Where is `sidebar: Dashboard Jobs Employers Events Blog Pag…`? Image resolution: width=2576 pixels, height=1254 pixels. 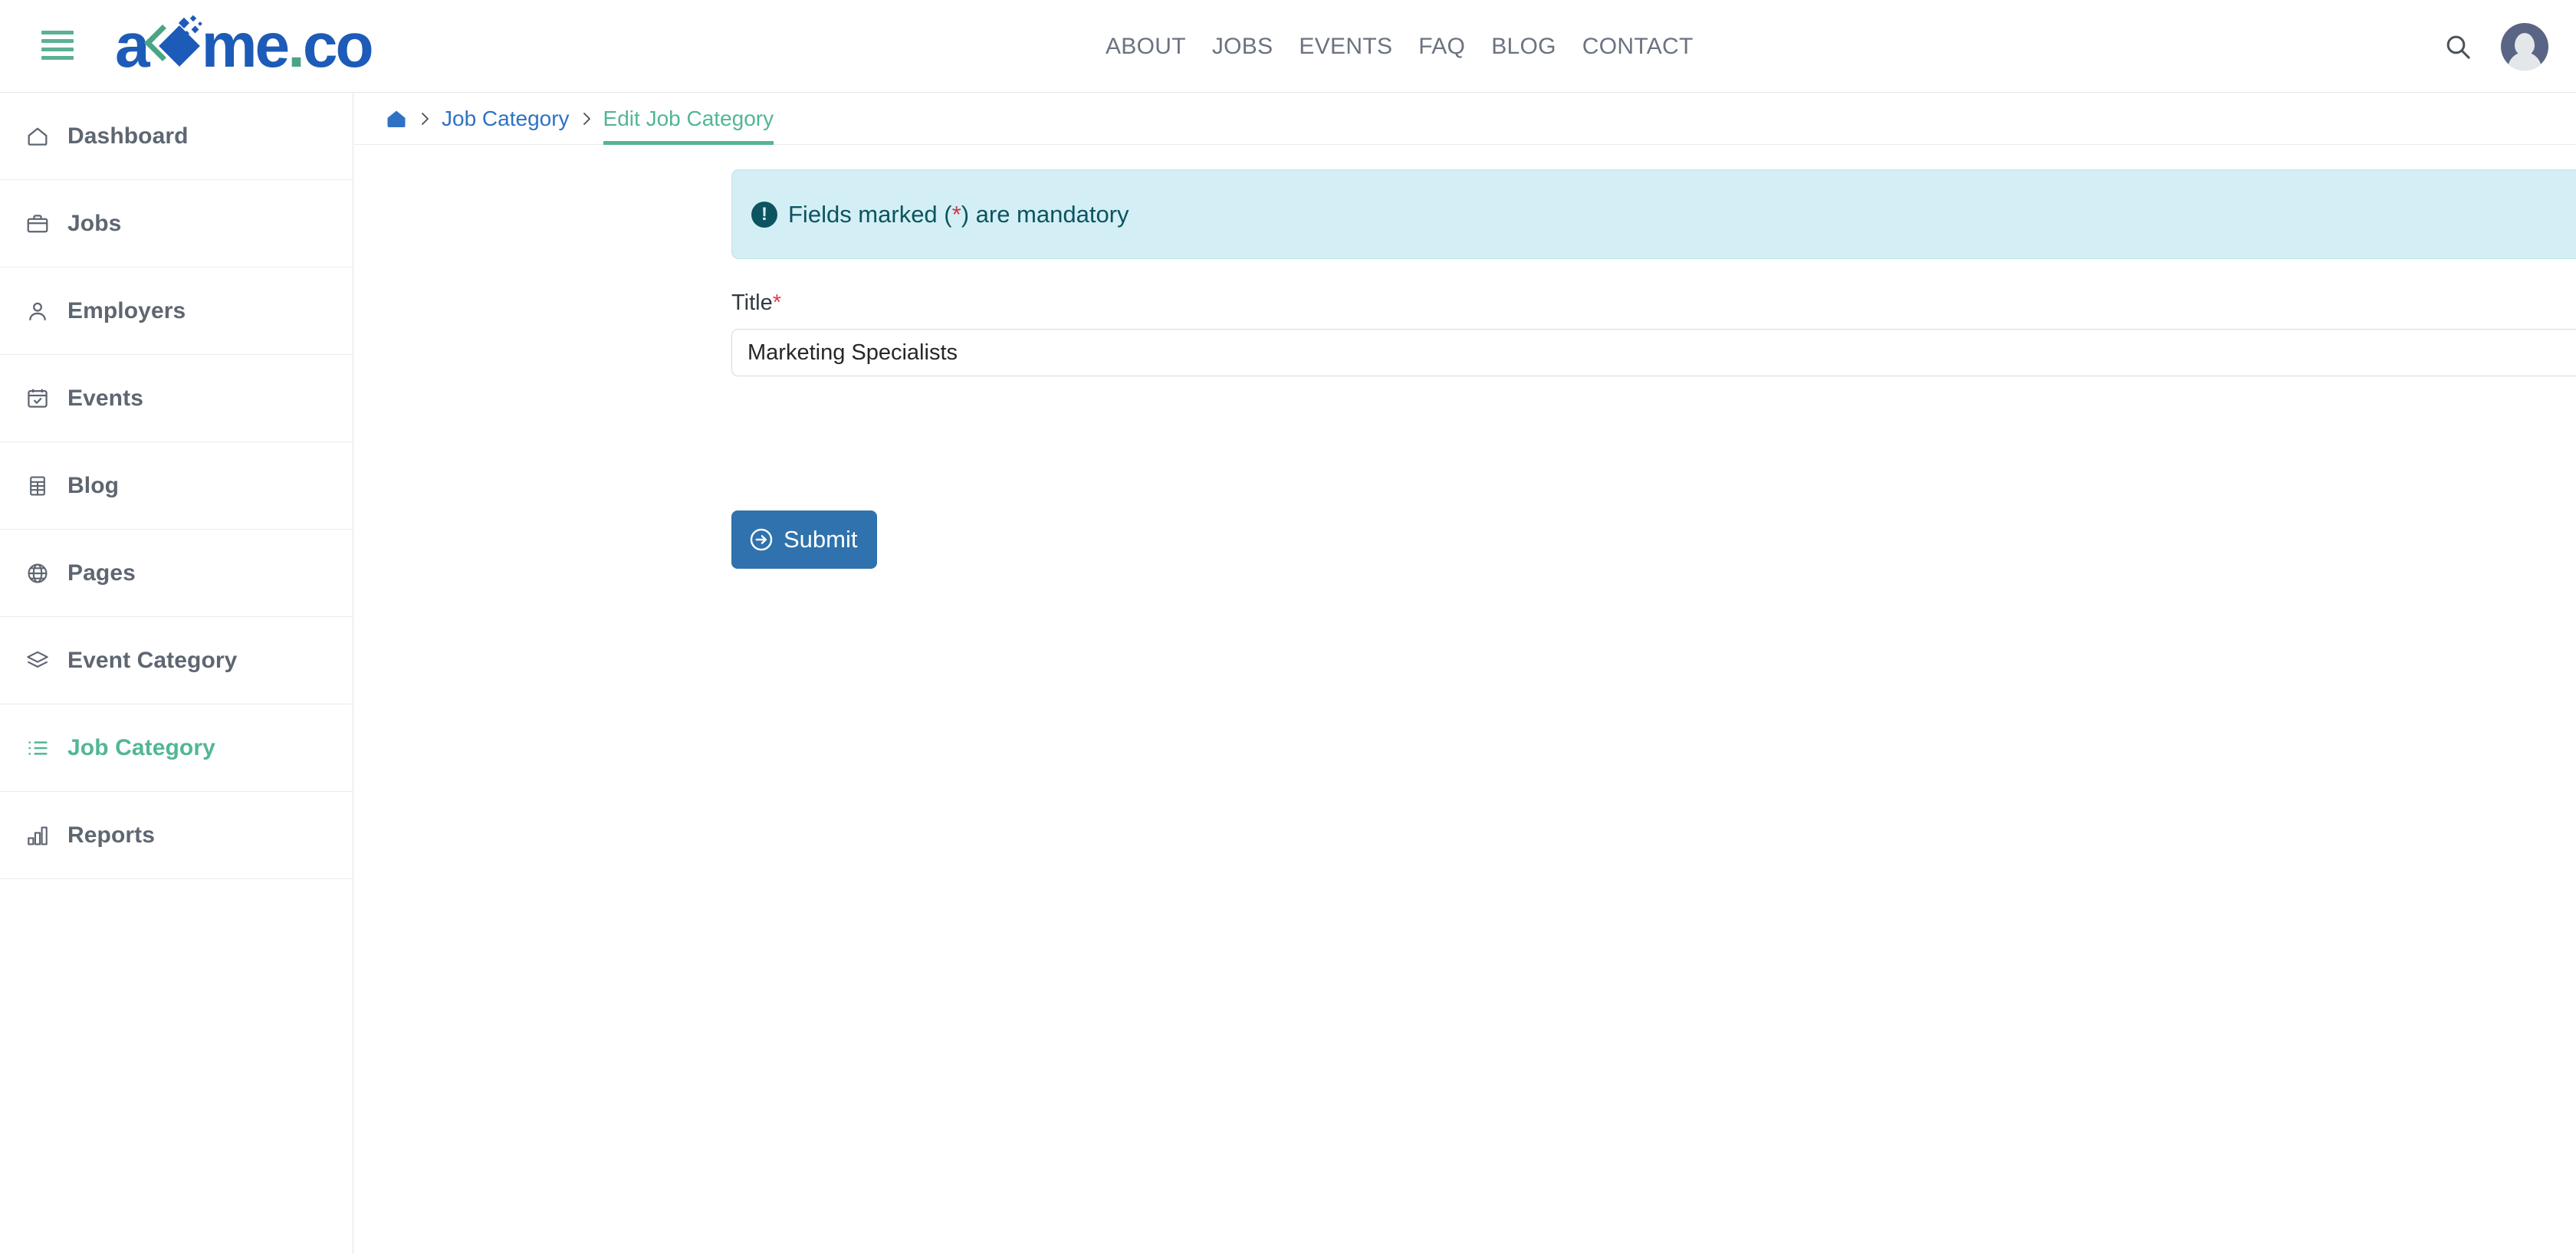 sidebar: Dashboard Jobs Employers Events Blog Pag… is located at coordinates (177, 673).